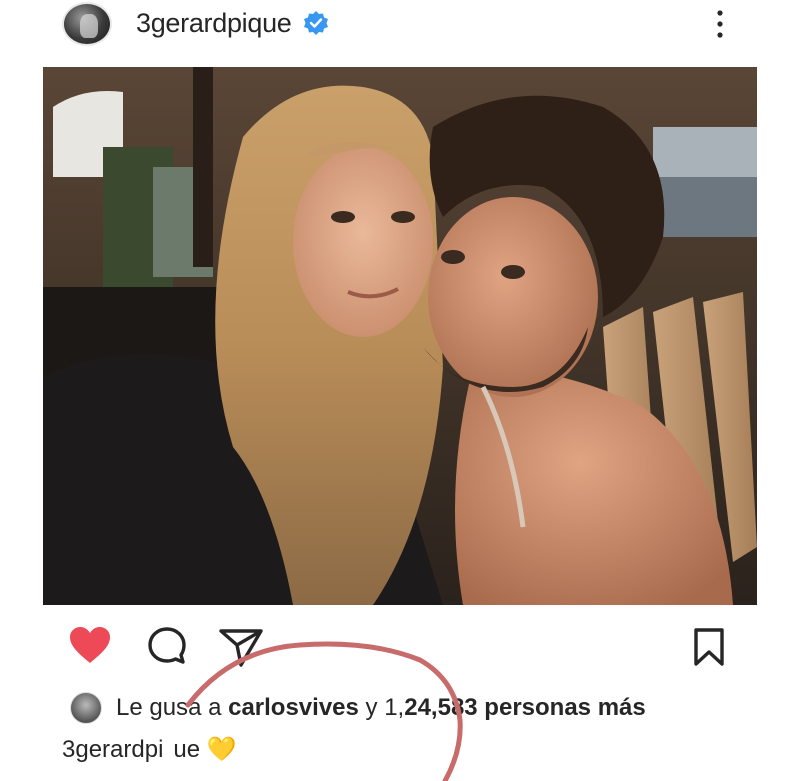  I want to click on likes-gap: a a, so click(208, 707).